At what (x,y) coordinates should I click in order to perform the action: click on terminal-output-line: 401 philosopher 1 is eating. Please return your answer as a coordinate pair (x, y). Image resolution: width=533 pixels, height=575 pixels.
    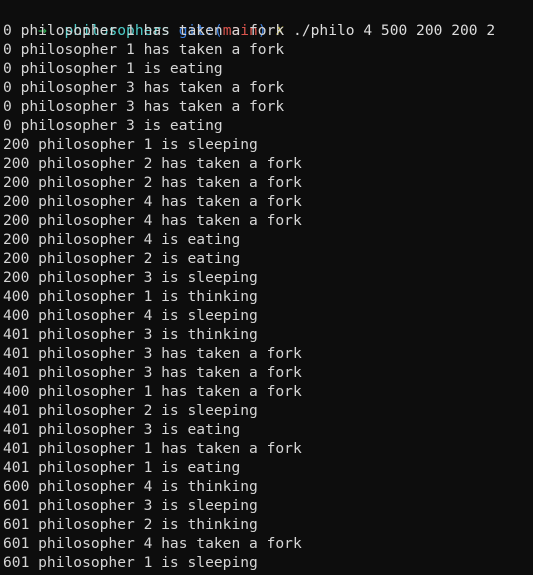
    Looking at the image, I should click on (122, 467).